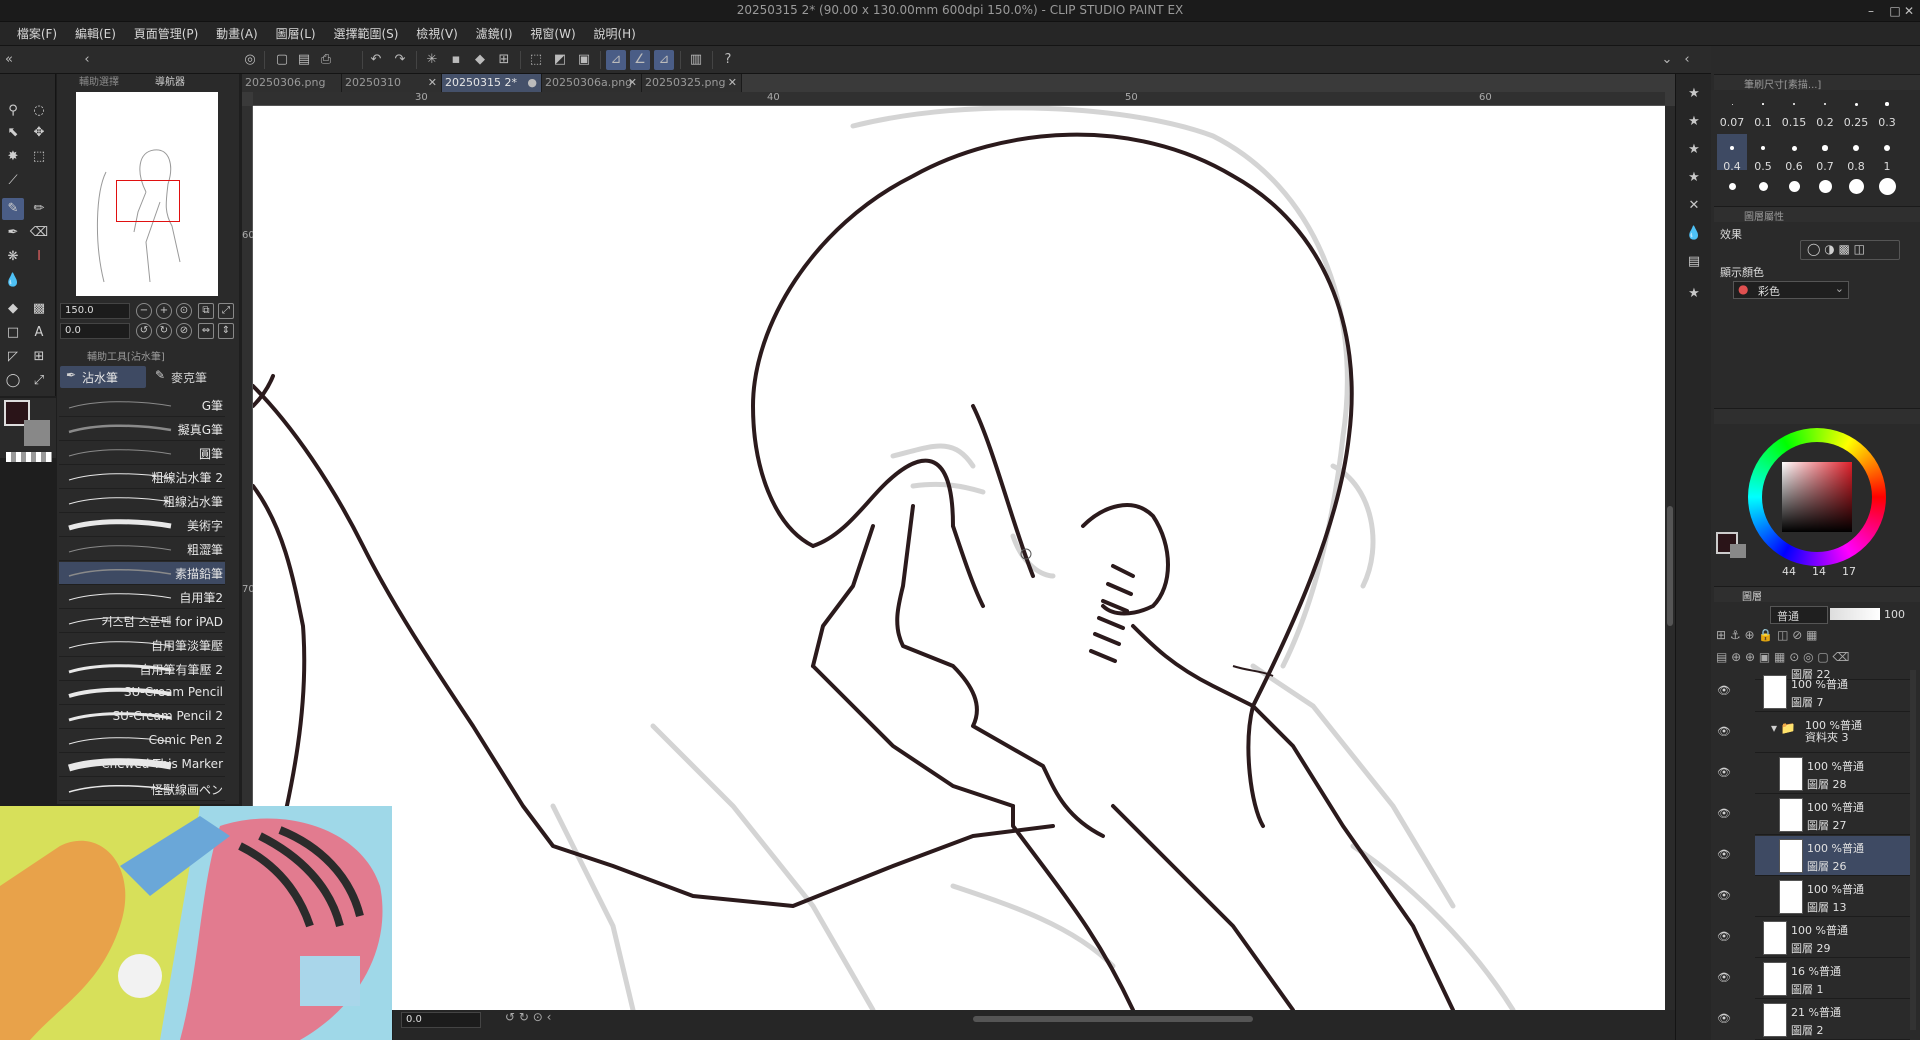 The width and height of the screenshot is (1920, 1040). I want to click on transform-icon: ⊞, so click(504, 60).